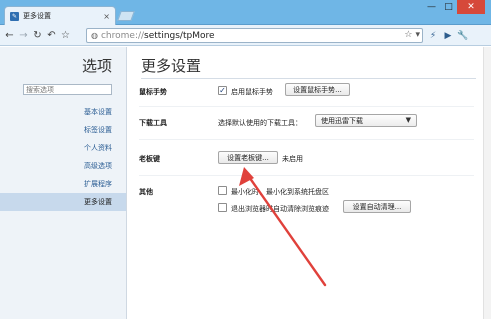  What do you see at coordinates (433, 35) in the screenshot?
I see `lightning-icon: ⚡` at bounding box center [433, 35].